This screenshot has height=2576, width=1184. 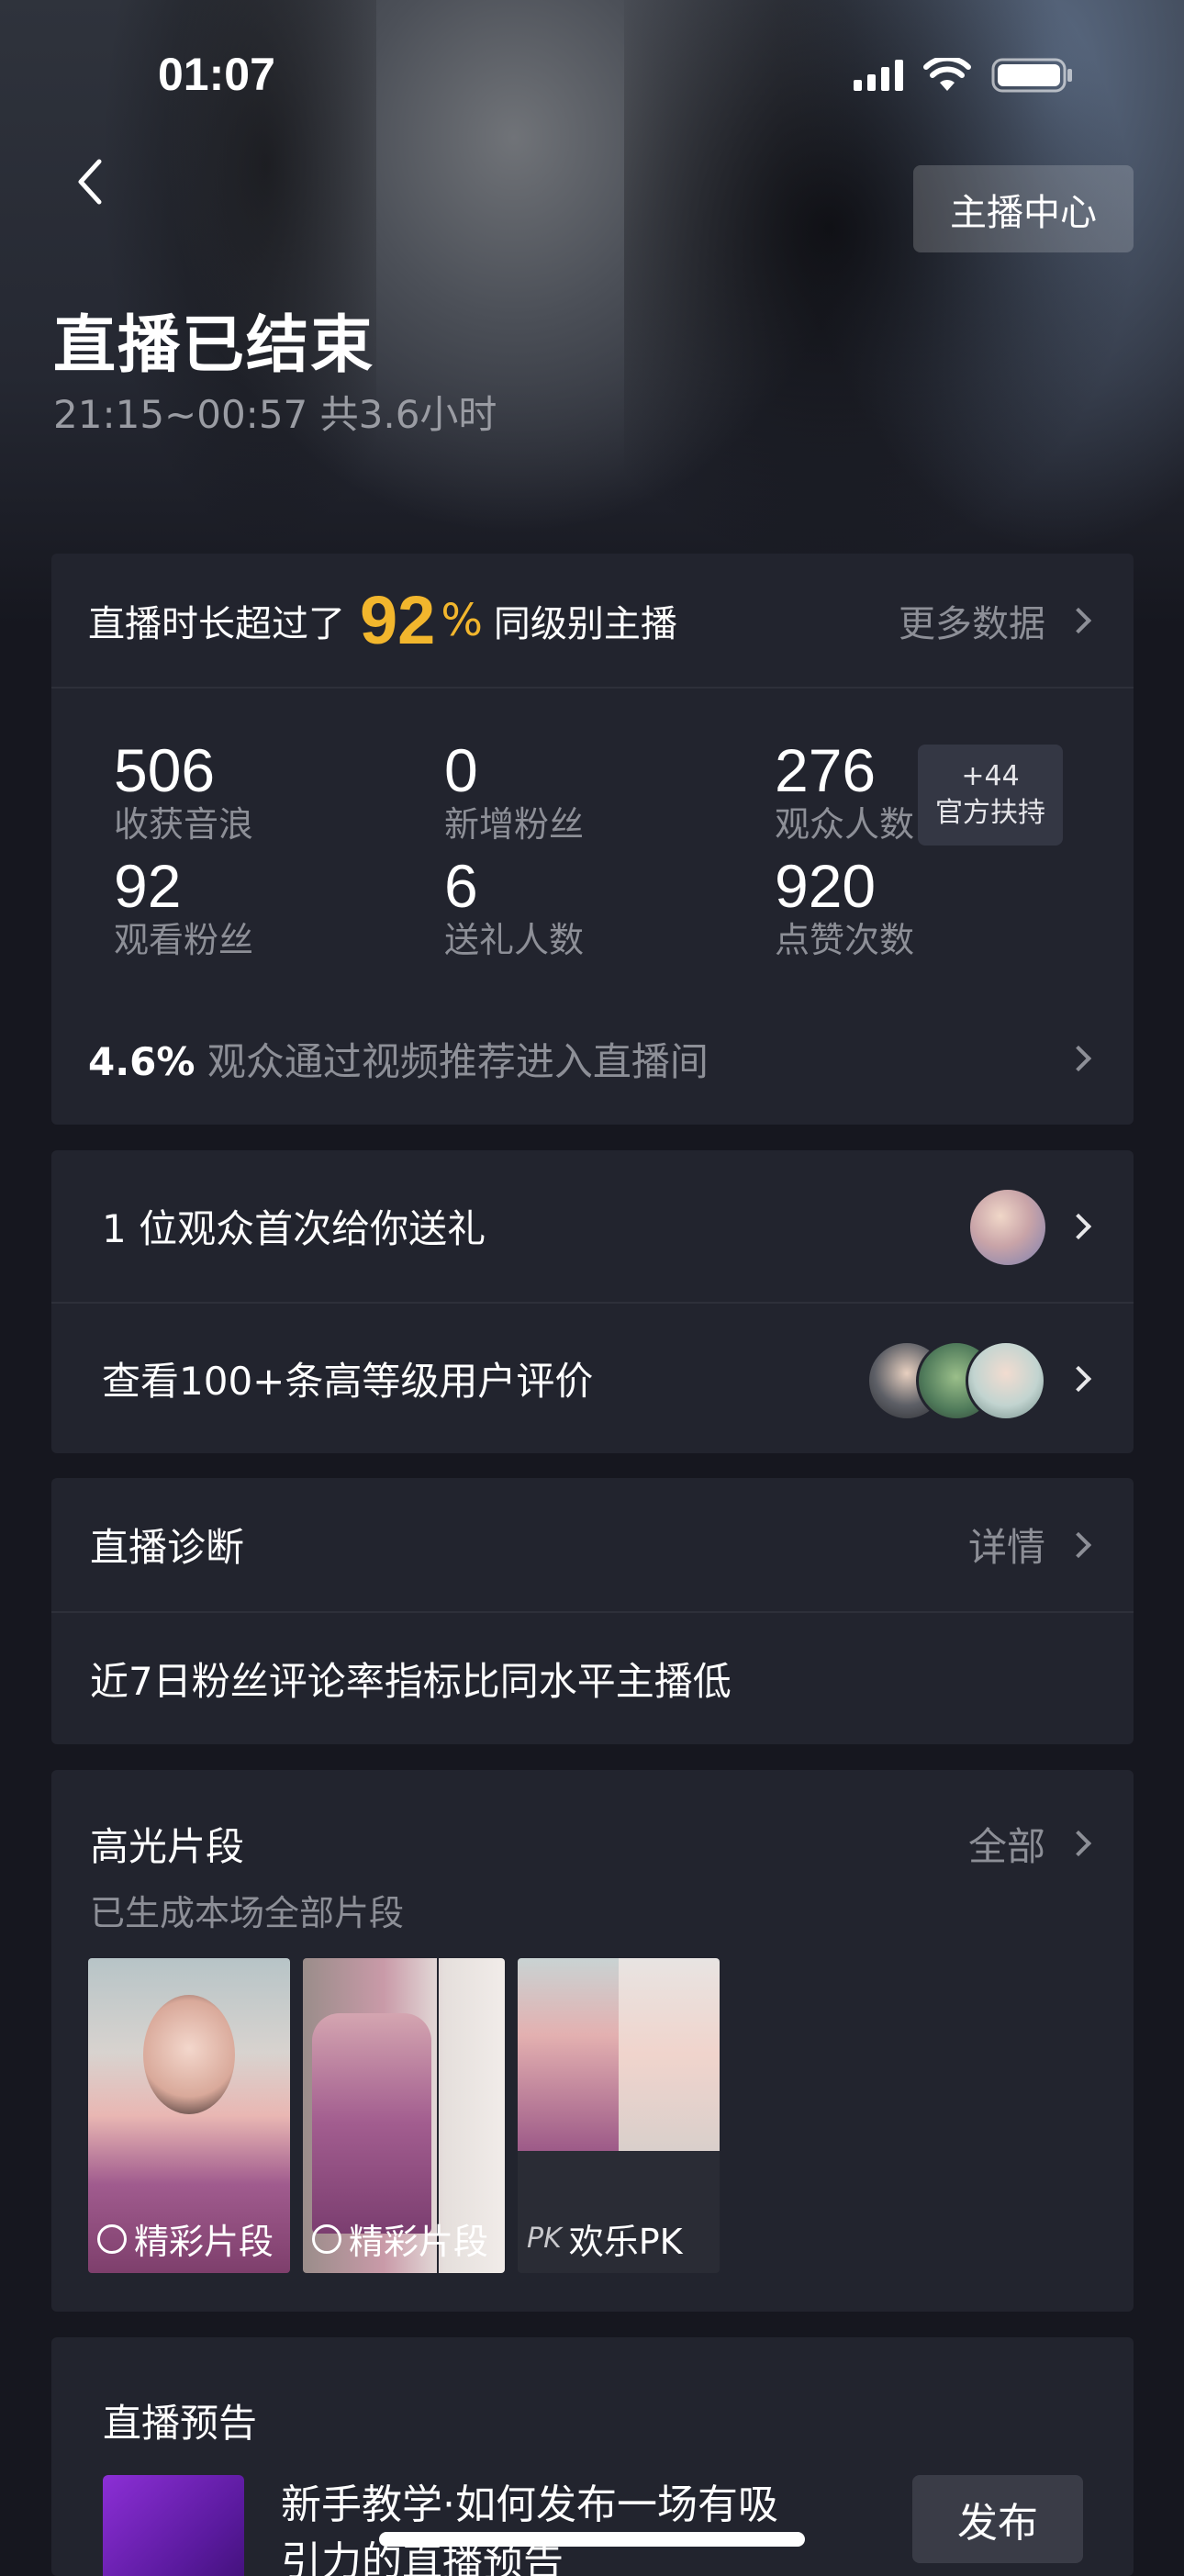 I want to click on boost-label: 官方扶持, so click(x=990, y=813).